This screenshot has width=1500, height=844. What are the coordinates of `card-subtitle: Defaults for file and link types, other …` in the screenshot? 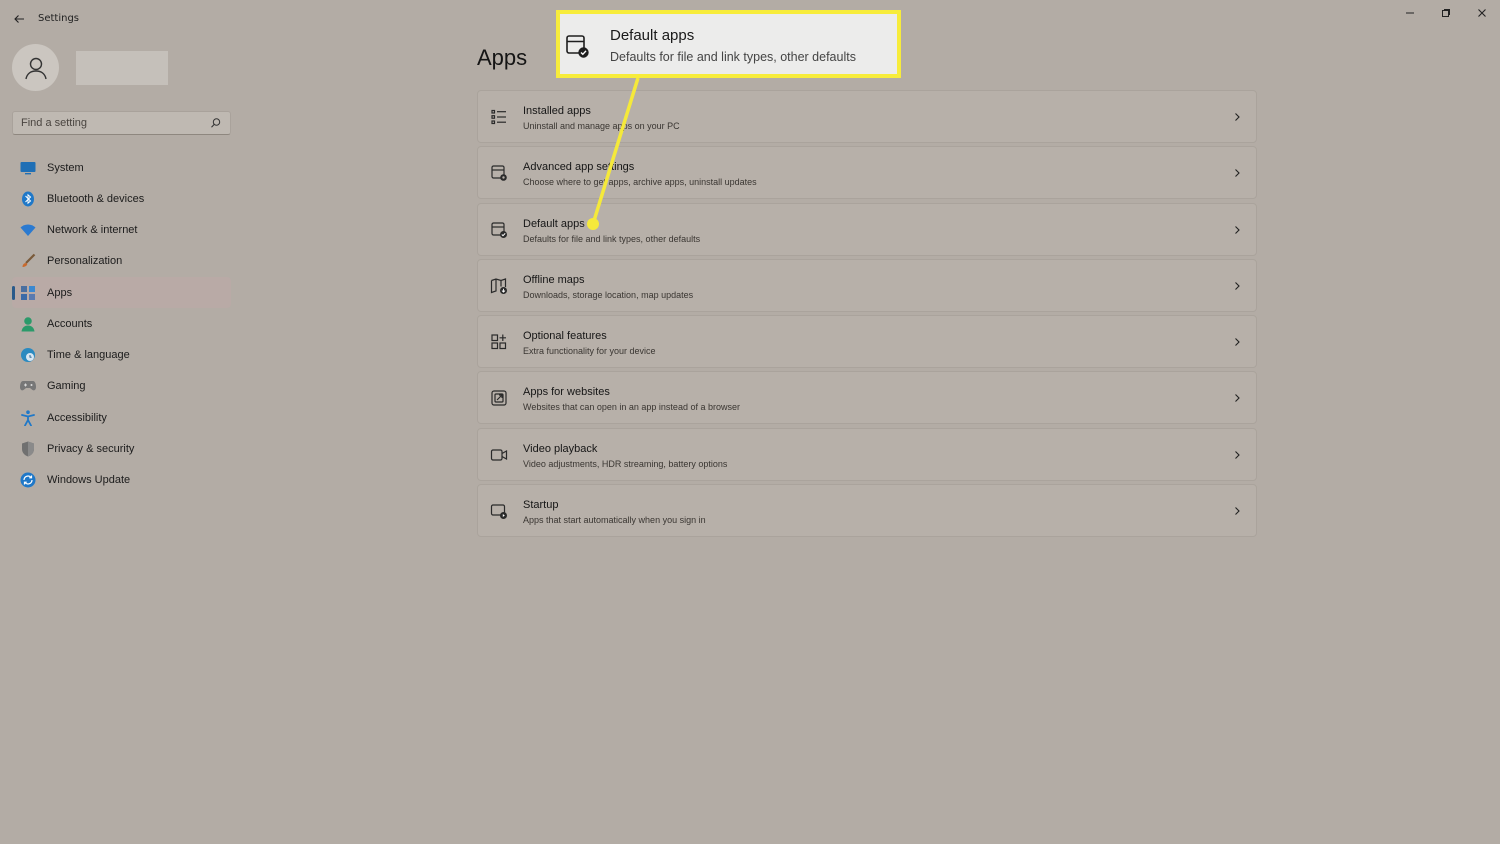 It's located at (612, 238).